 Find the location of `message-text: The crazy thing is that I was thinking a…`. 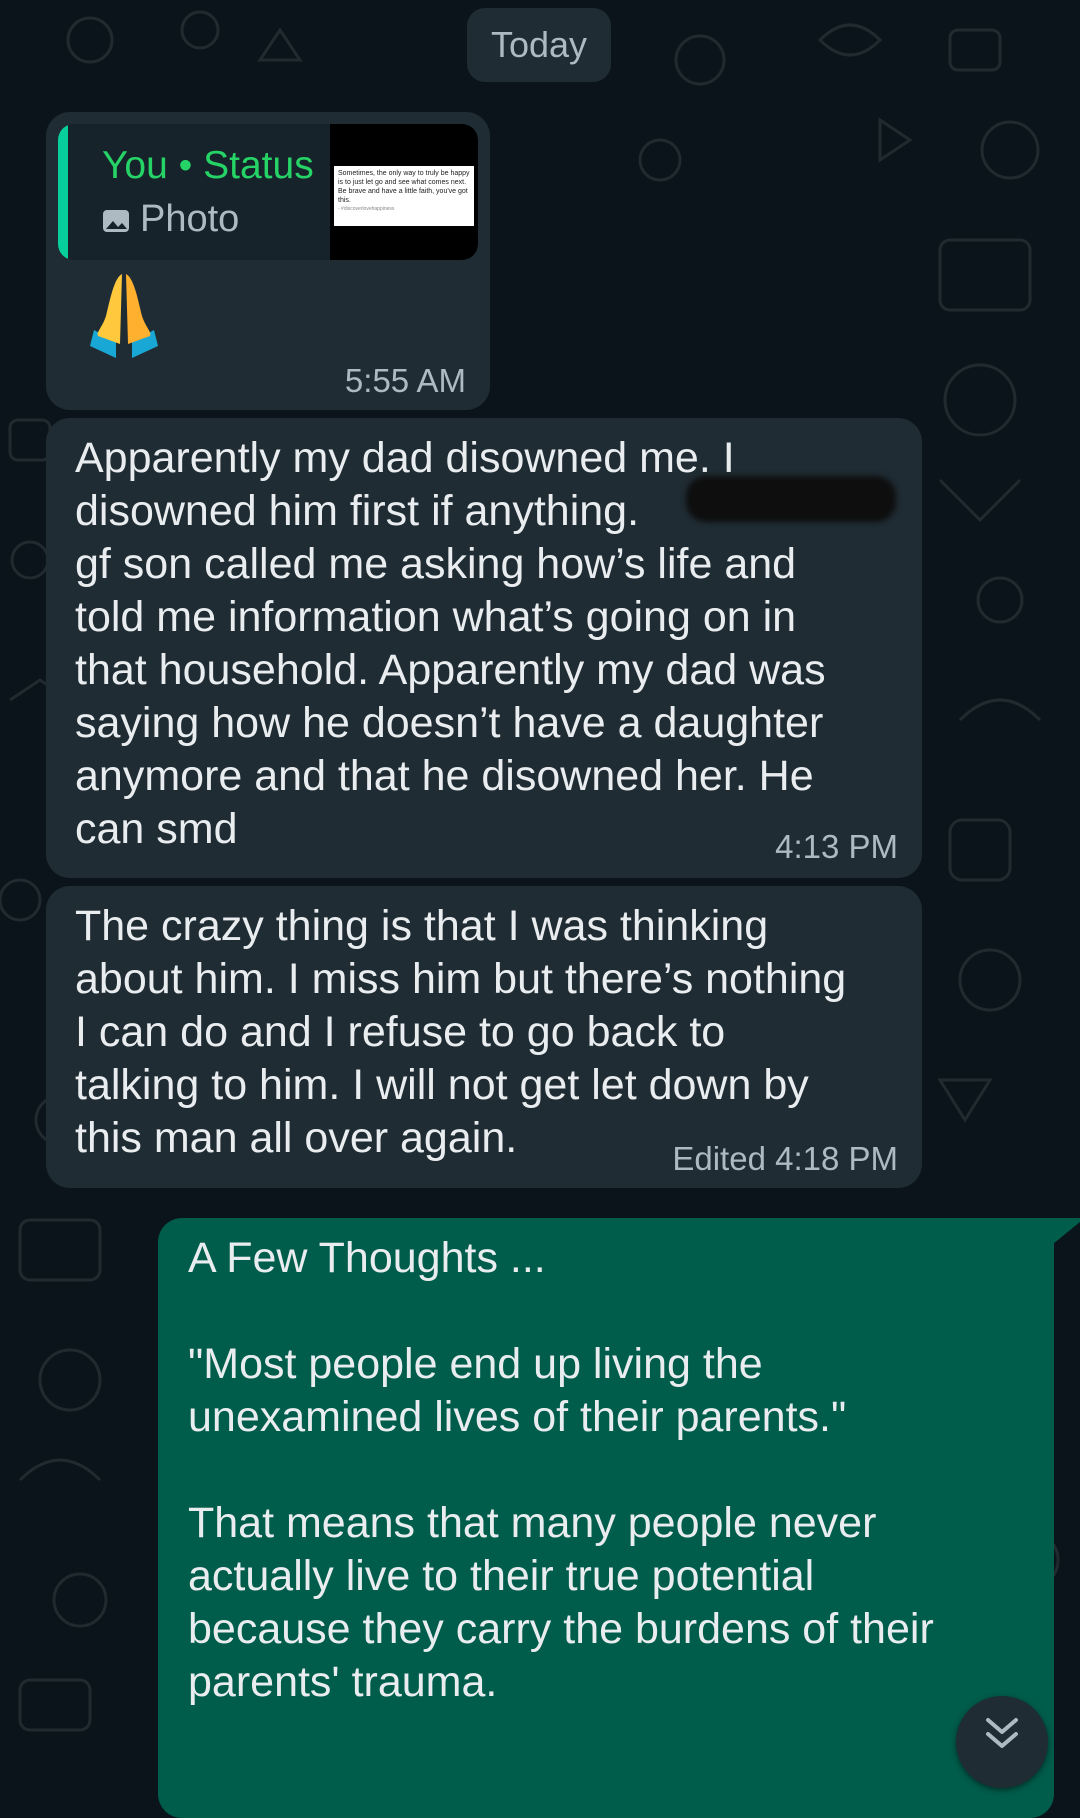

message-text: The crazy thing is that I was thinking a… is located at coordinates (461, 1032).